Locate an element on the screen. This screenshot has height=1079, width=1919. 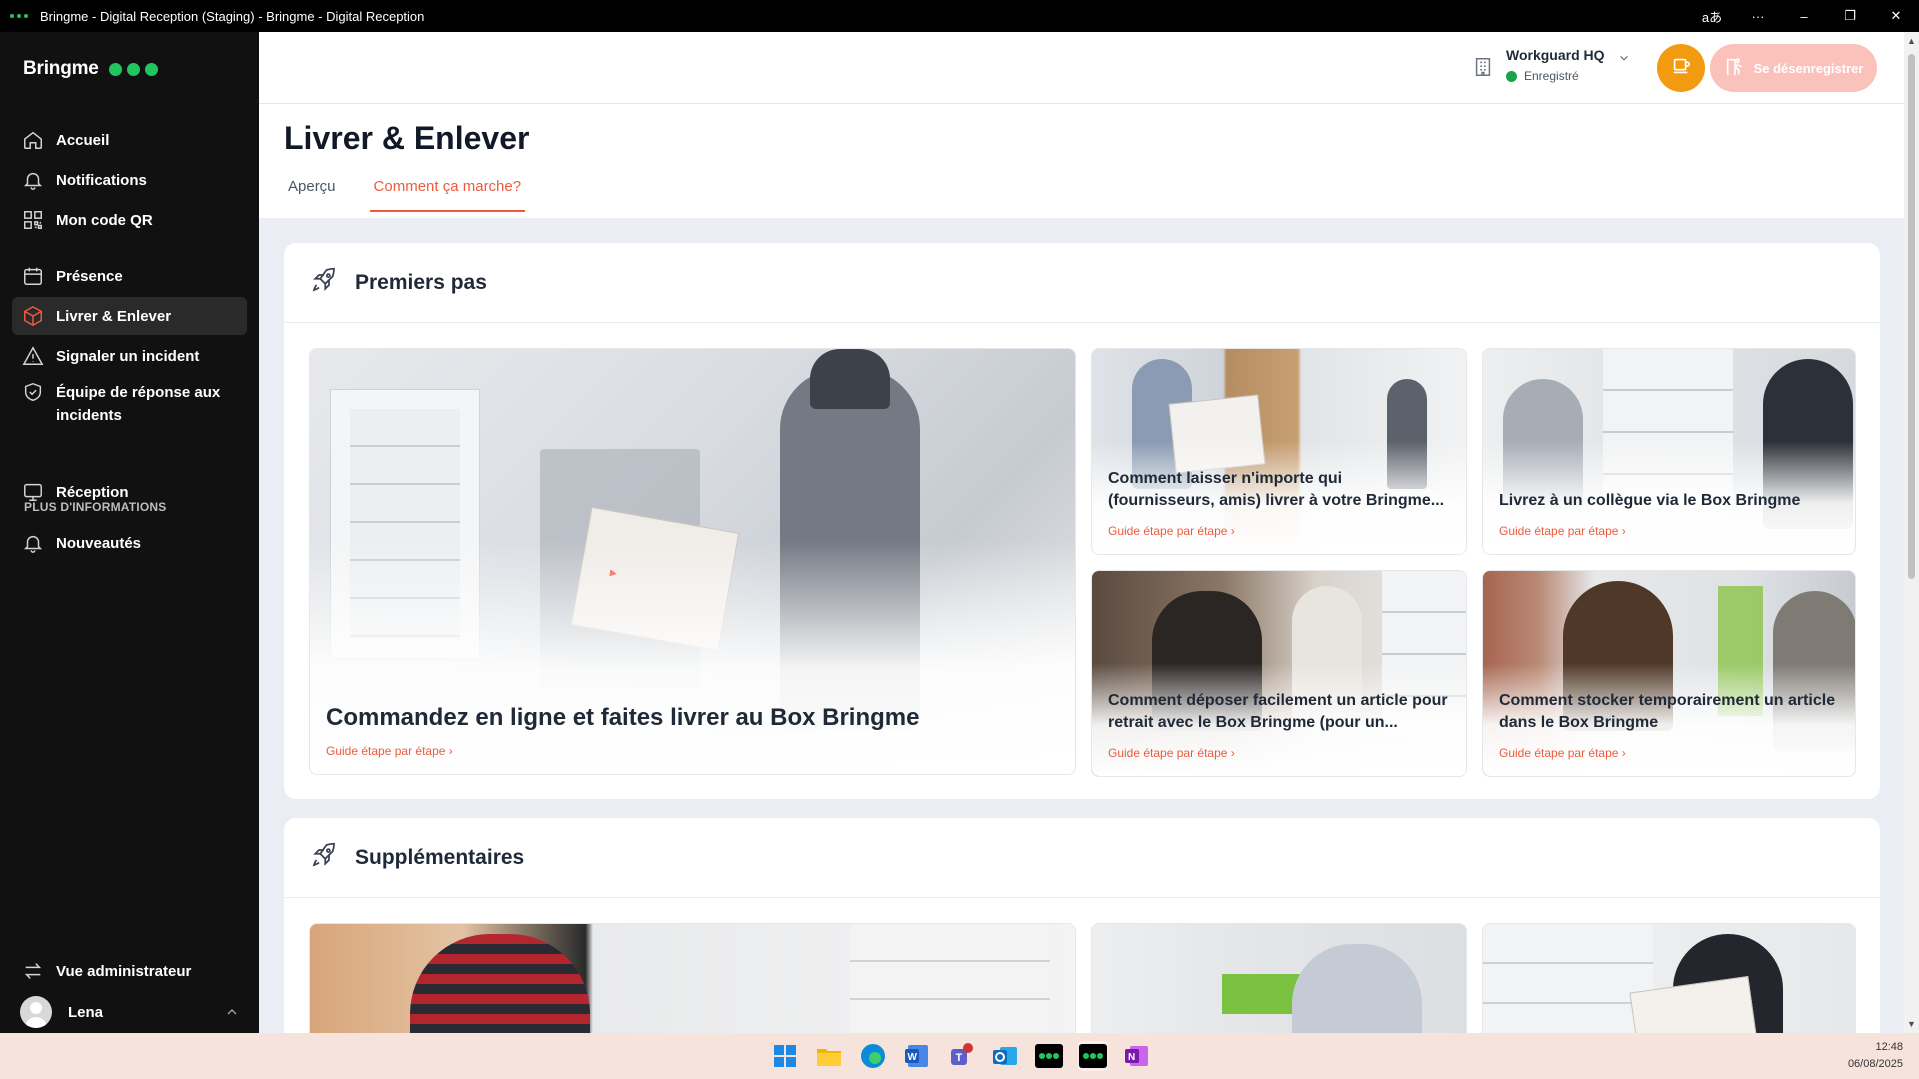
location-selector: Workguard HQ Enregistré is located at coordinates (1551, 67).